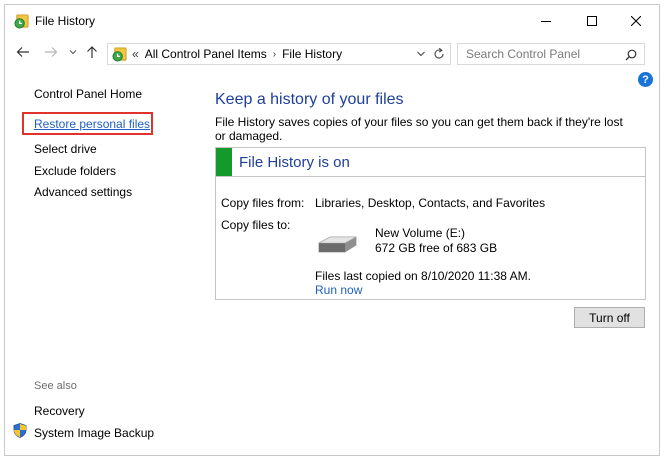 The height and width of the screenshot is (461, 666). I want to click on see-also-label: See also, so click(55, 386).